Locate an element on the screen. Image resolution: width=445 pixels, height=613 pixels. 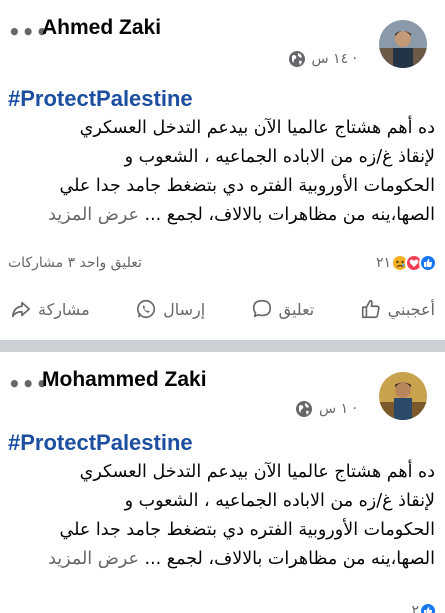
action-bar: مشاركة إرسال تعليق أعجبني is located at coordinates (222, 309).